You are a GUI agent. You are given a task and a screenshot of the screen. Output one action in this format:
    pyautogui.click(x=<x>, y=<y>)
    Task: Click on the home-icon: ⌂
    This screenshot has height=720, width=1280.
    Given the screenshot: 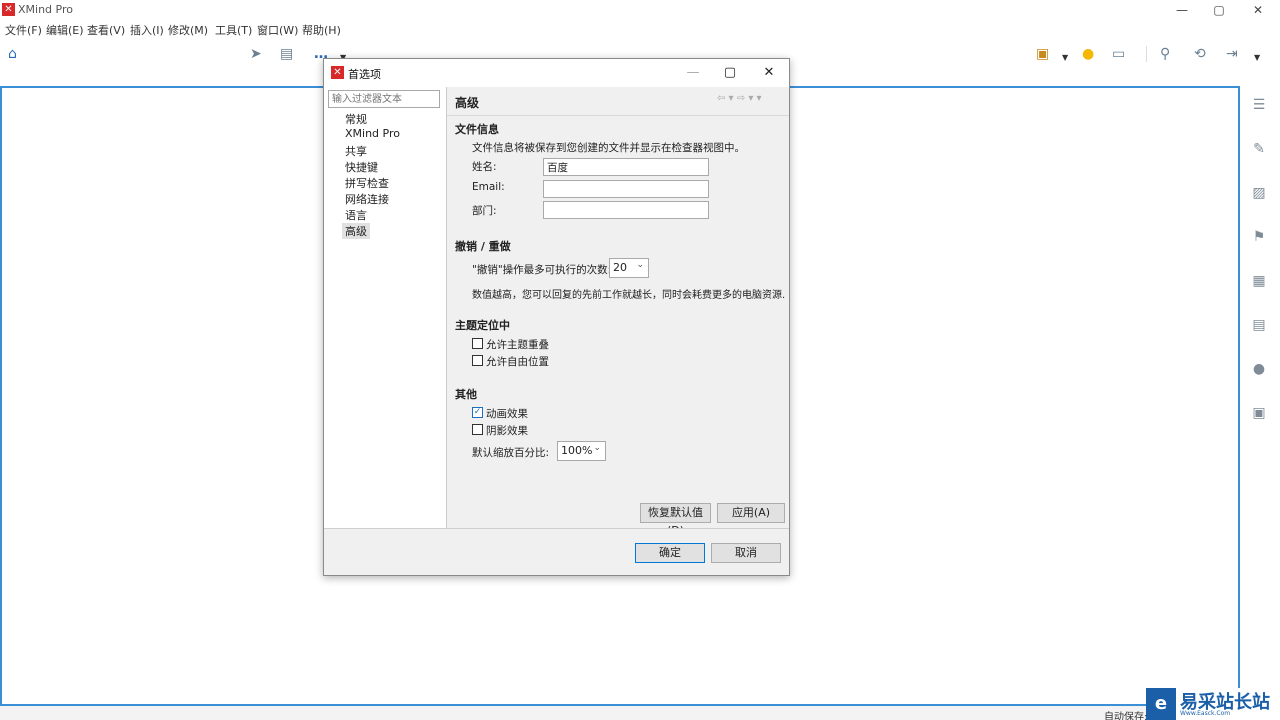 What is the action you would take?
    pyautogui.click(x=12, y=54)
    